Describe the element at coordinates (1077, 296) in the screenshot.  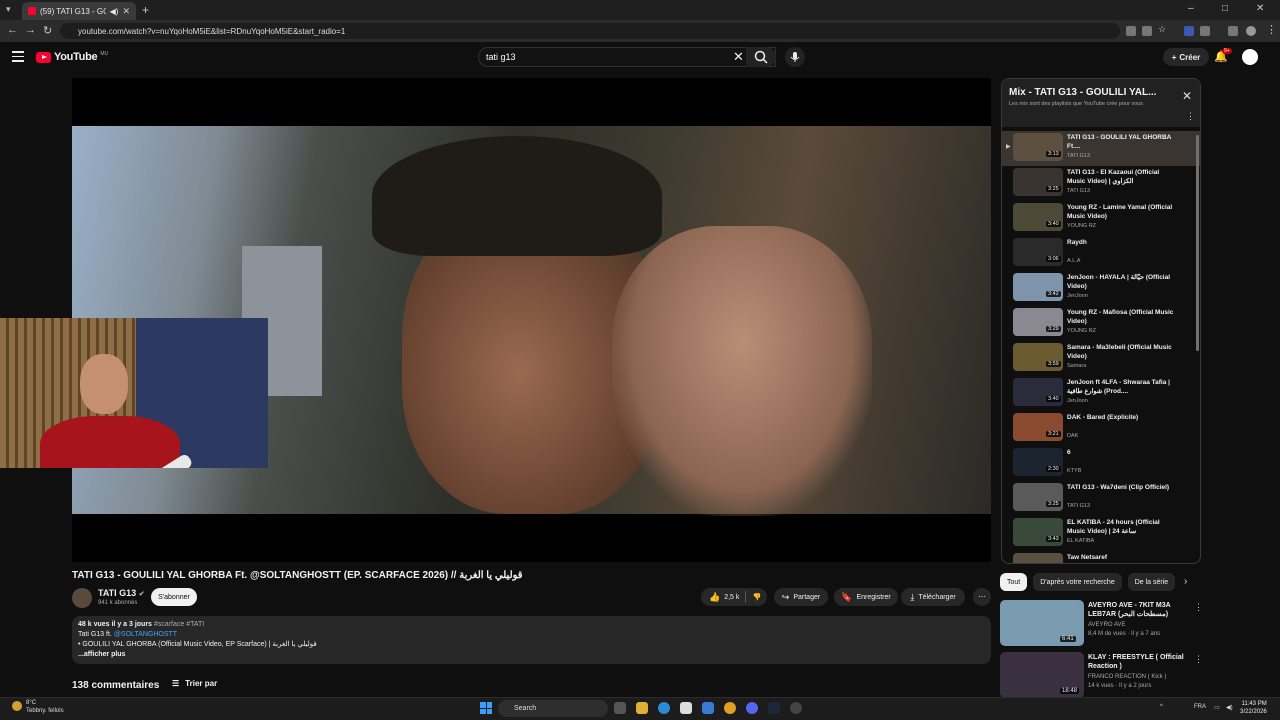
I see `playlist-item-channel: JenJoon` at that location.